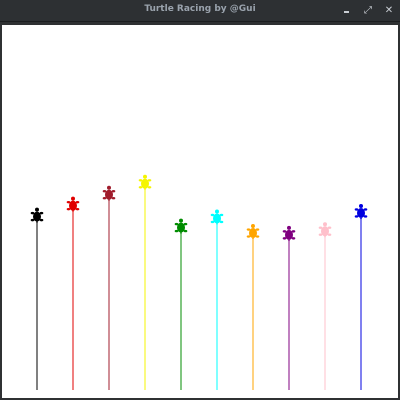  I want to click on minimize-button, so click(347, 11).